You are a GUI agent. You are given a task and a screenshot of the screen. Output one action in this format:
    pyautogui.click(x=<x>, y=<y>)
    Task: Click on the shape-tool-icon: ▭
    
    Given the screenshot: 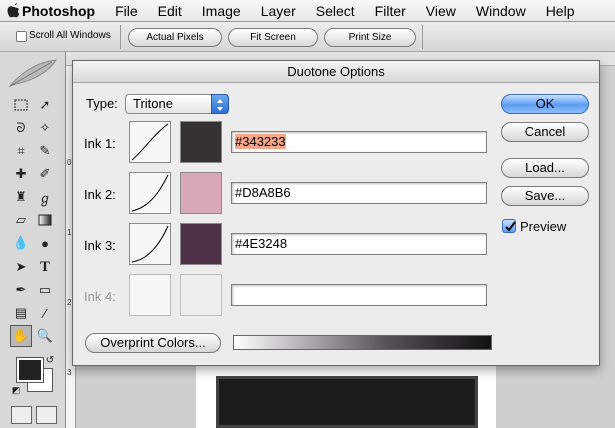 What is the action you would take?
    pyautogui.click(x=45, y=290)
    